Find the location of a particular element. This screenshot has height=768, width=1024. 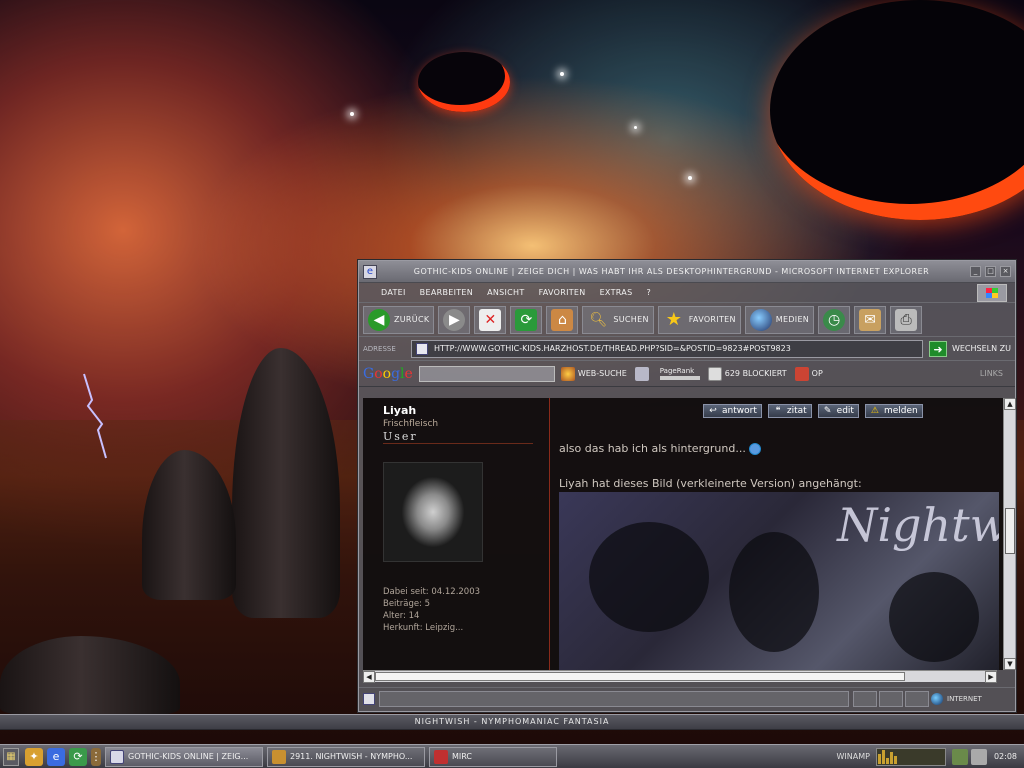

quote-button: ❝ zitat is located at coordinates (789, 411).